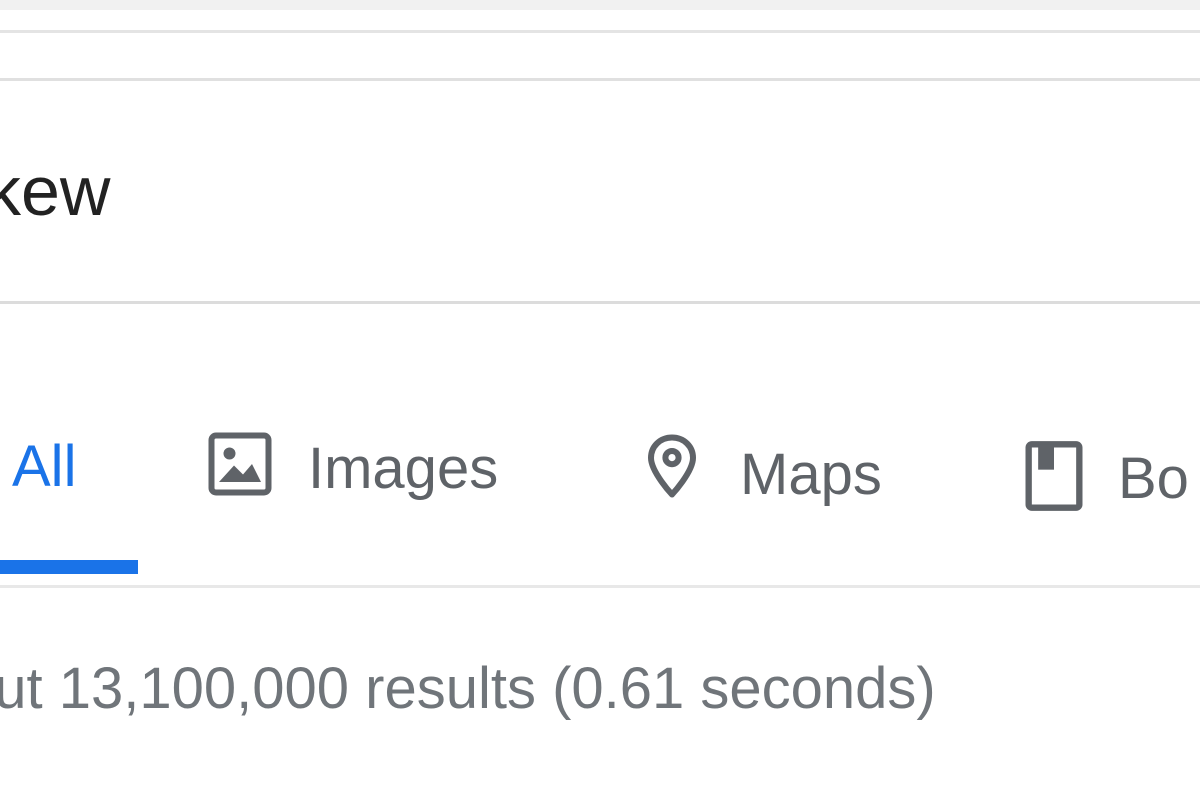 This screenshot has height=800, width=1200. Describe the element at coordinates (1054, 476) in the screenshot. I see `book-icon` at that location.